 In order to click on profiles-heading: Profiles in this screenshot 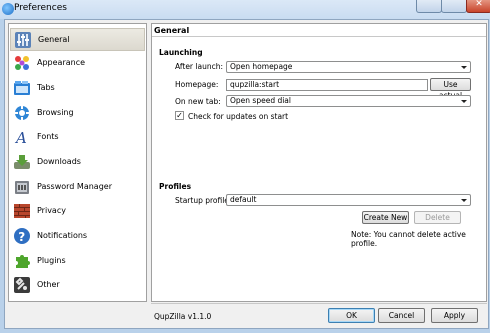, I will do `click(175, 186)`.